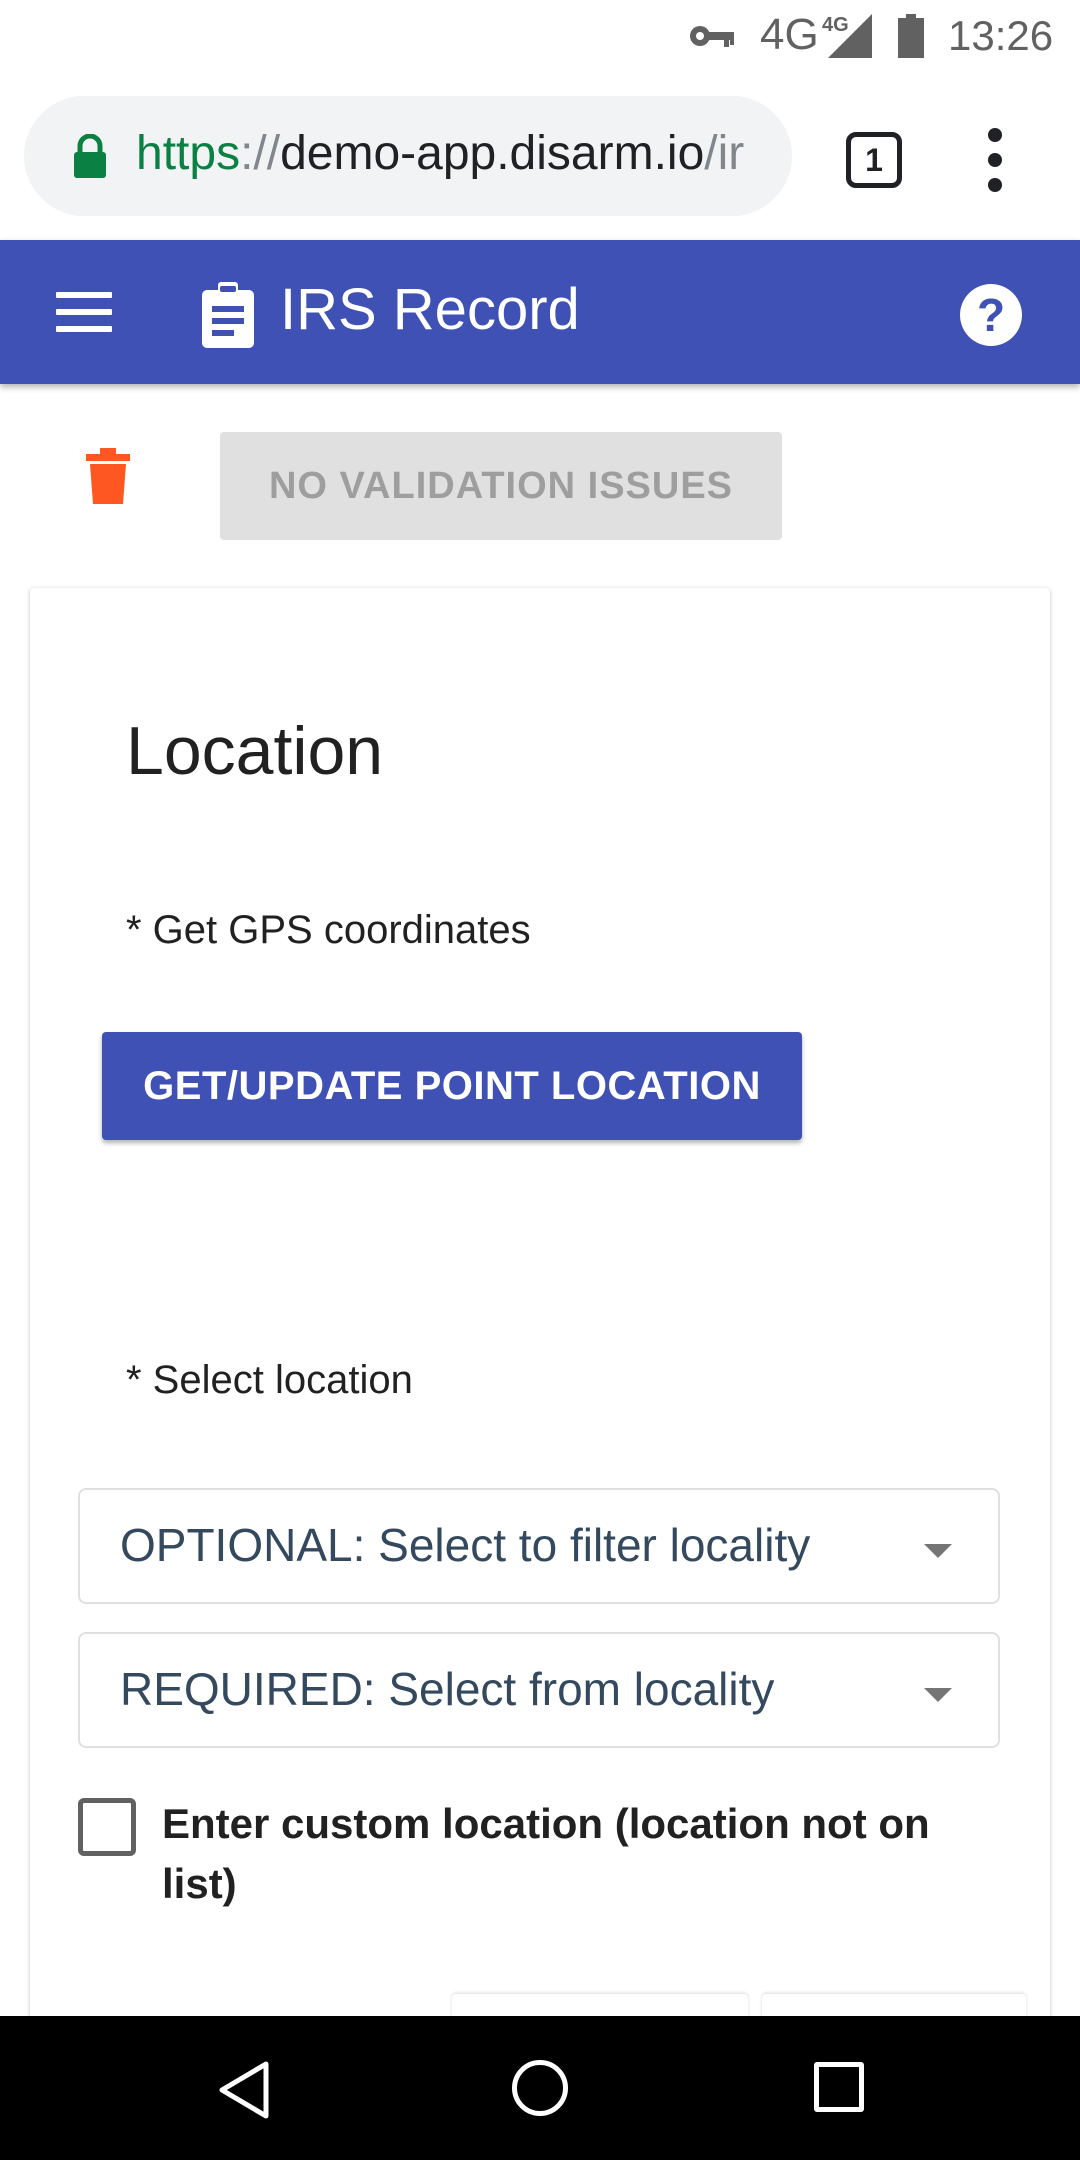 The width and height of the screenshot is (1080, 2160). I want to click on url-path: /ir, so click(724, 153).